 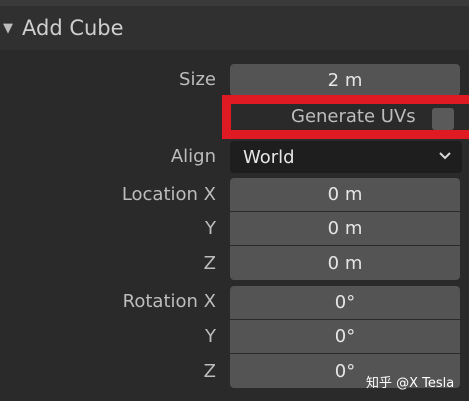 What do you see at coordinates (345, 194) in the screenshot?
I see `location-x-field: 0 m` at bounding box center [345, 194].